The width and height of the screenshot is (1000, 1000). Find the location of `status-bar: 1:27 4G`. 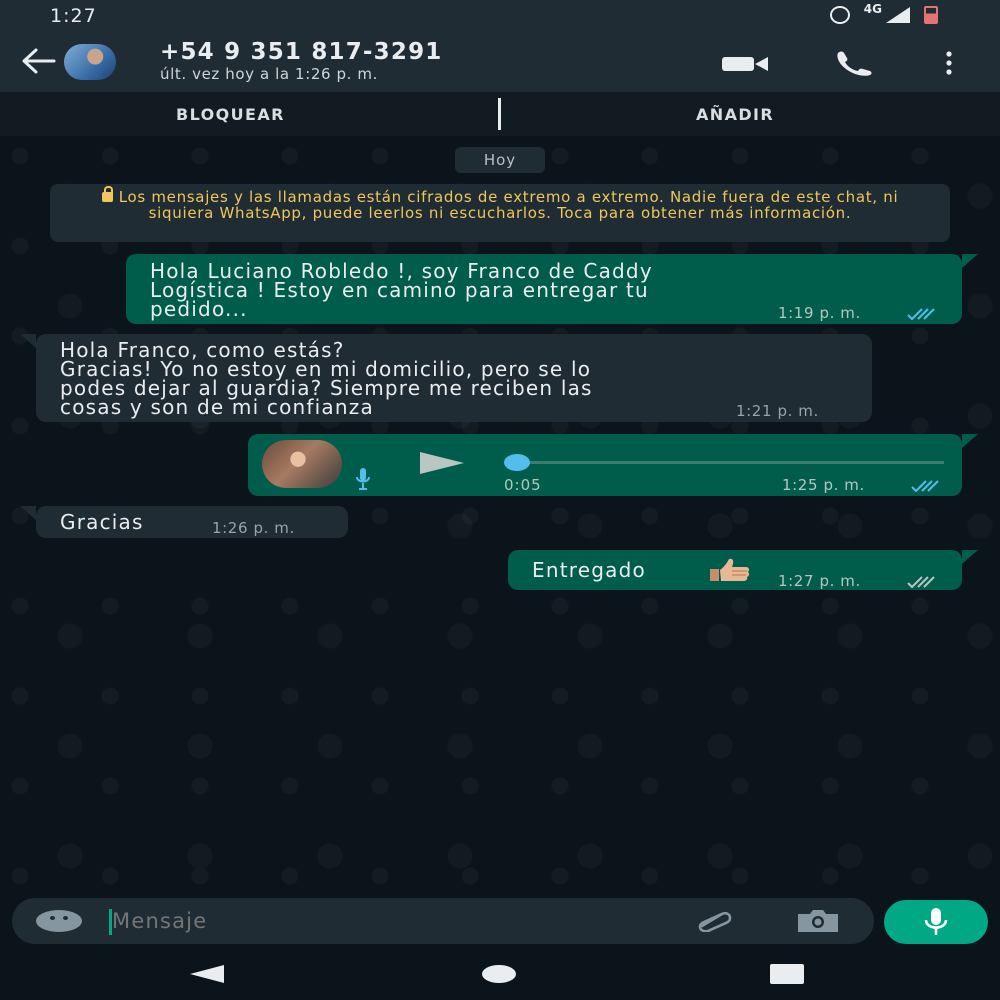

status-bar: 1:27 4G is located at coordinates (500, 16).